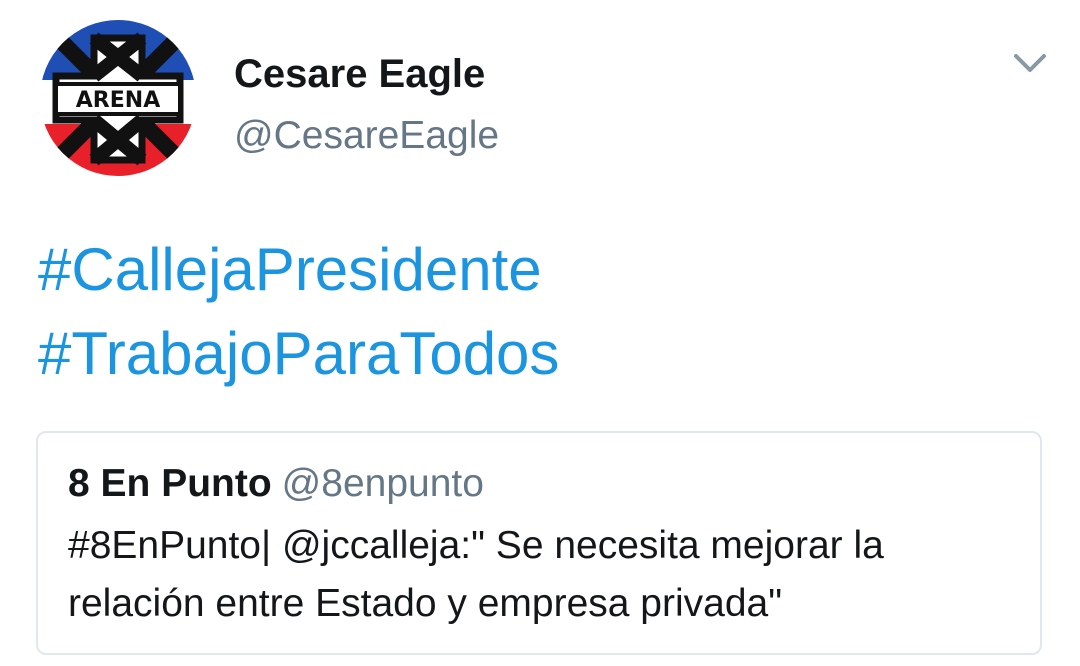  Describe the element at coordinates (276, 484) in the screenshot. I see `quoted-tweet-header: 8 En Punto @8enpunto` at that location.